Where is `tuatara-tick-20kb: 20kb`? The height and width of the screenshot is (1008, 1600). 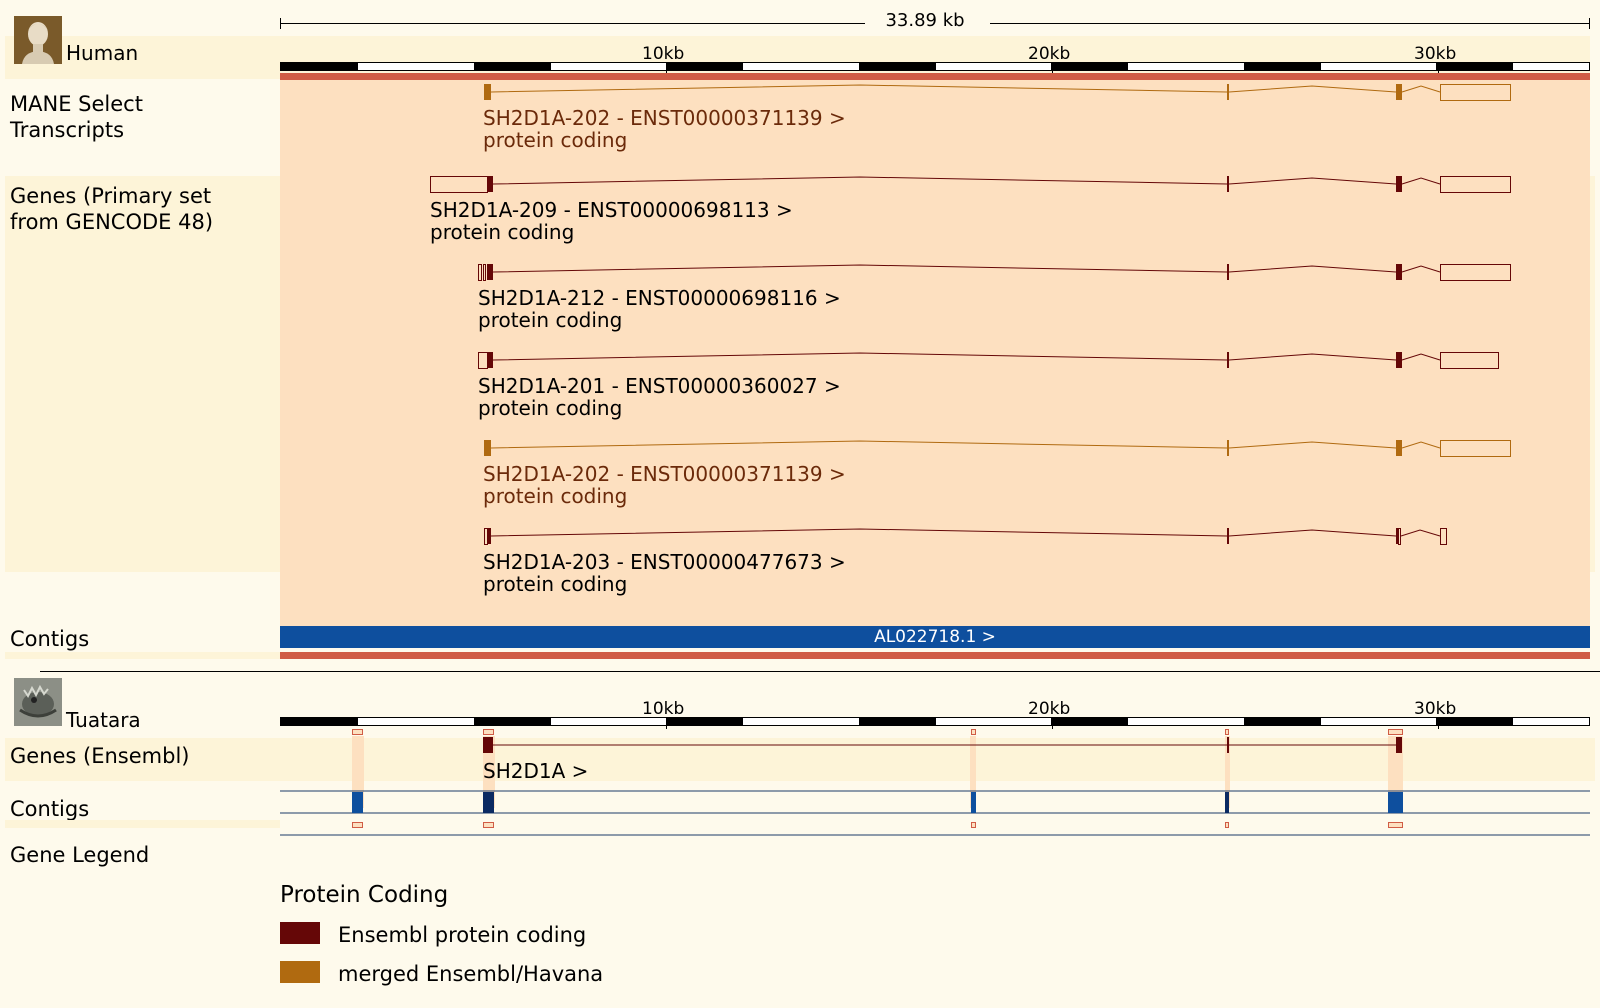
tuatara-tick-20kb: 20kb is located at coordinates (1049, 709).